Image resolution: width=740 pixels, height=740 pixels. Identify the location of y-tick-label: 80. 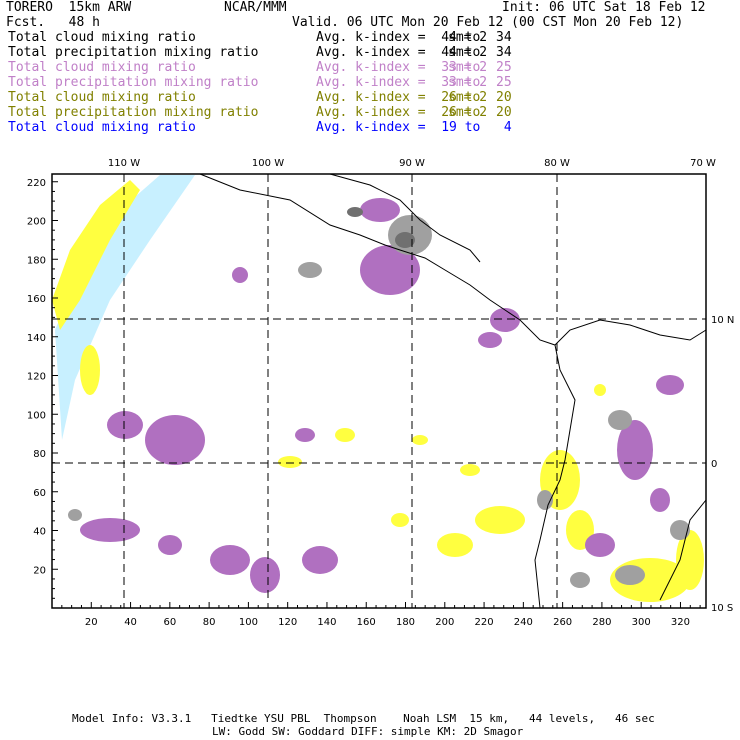
(39, 454).